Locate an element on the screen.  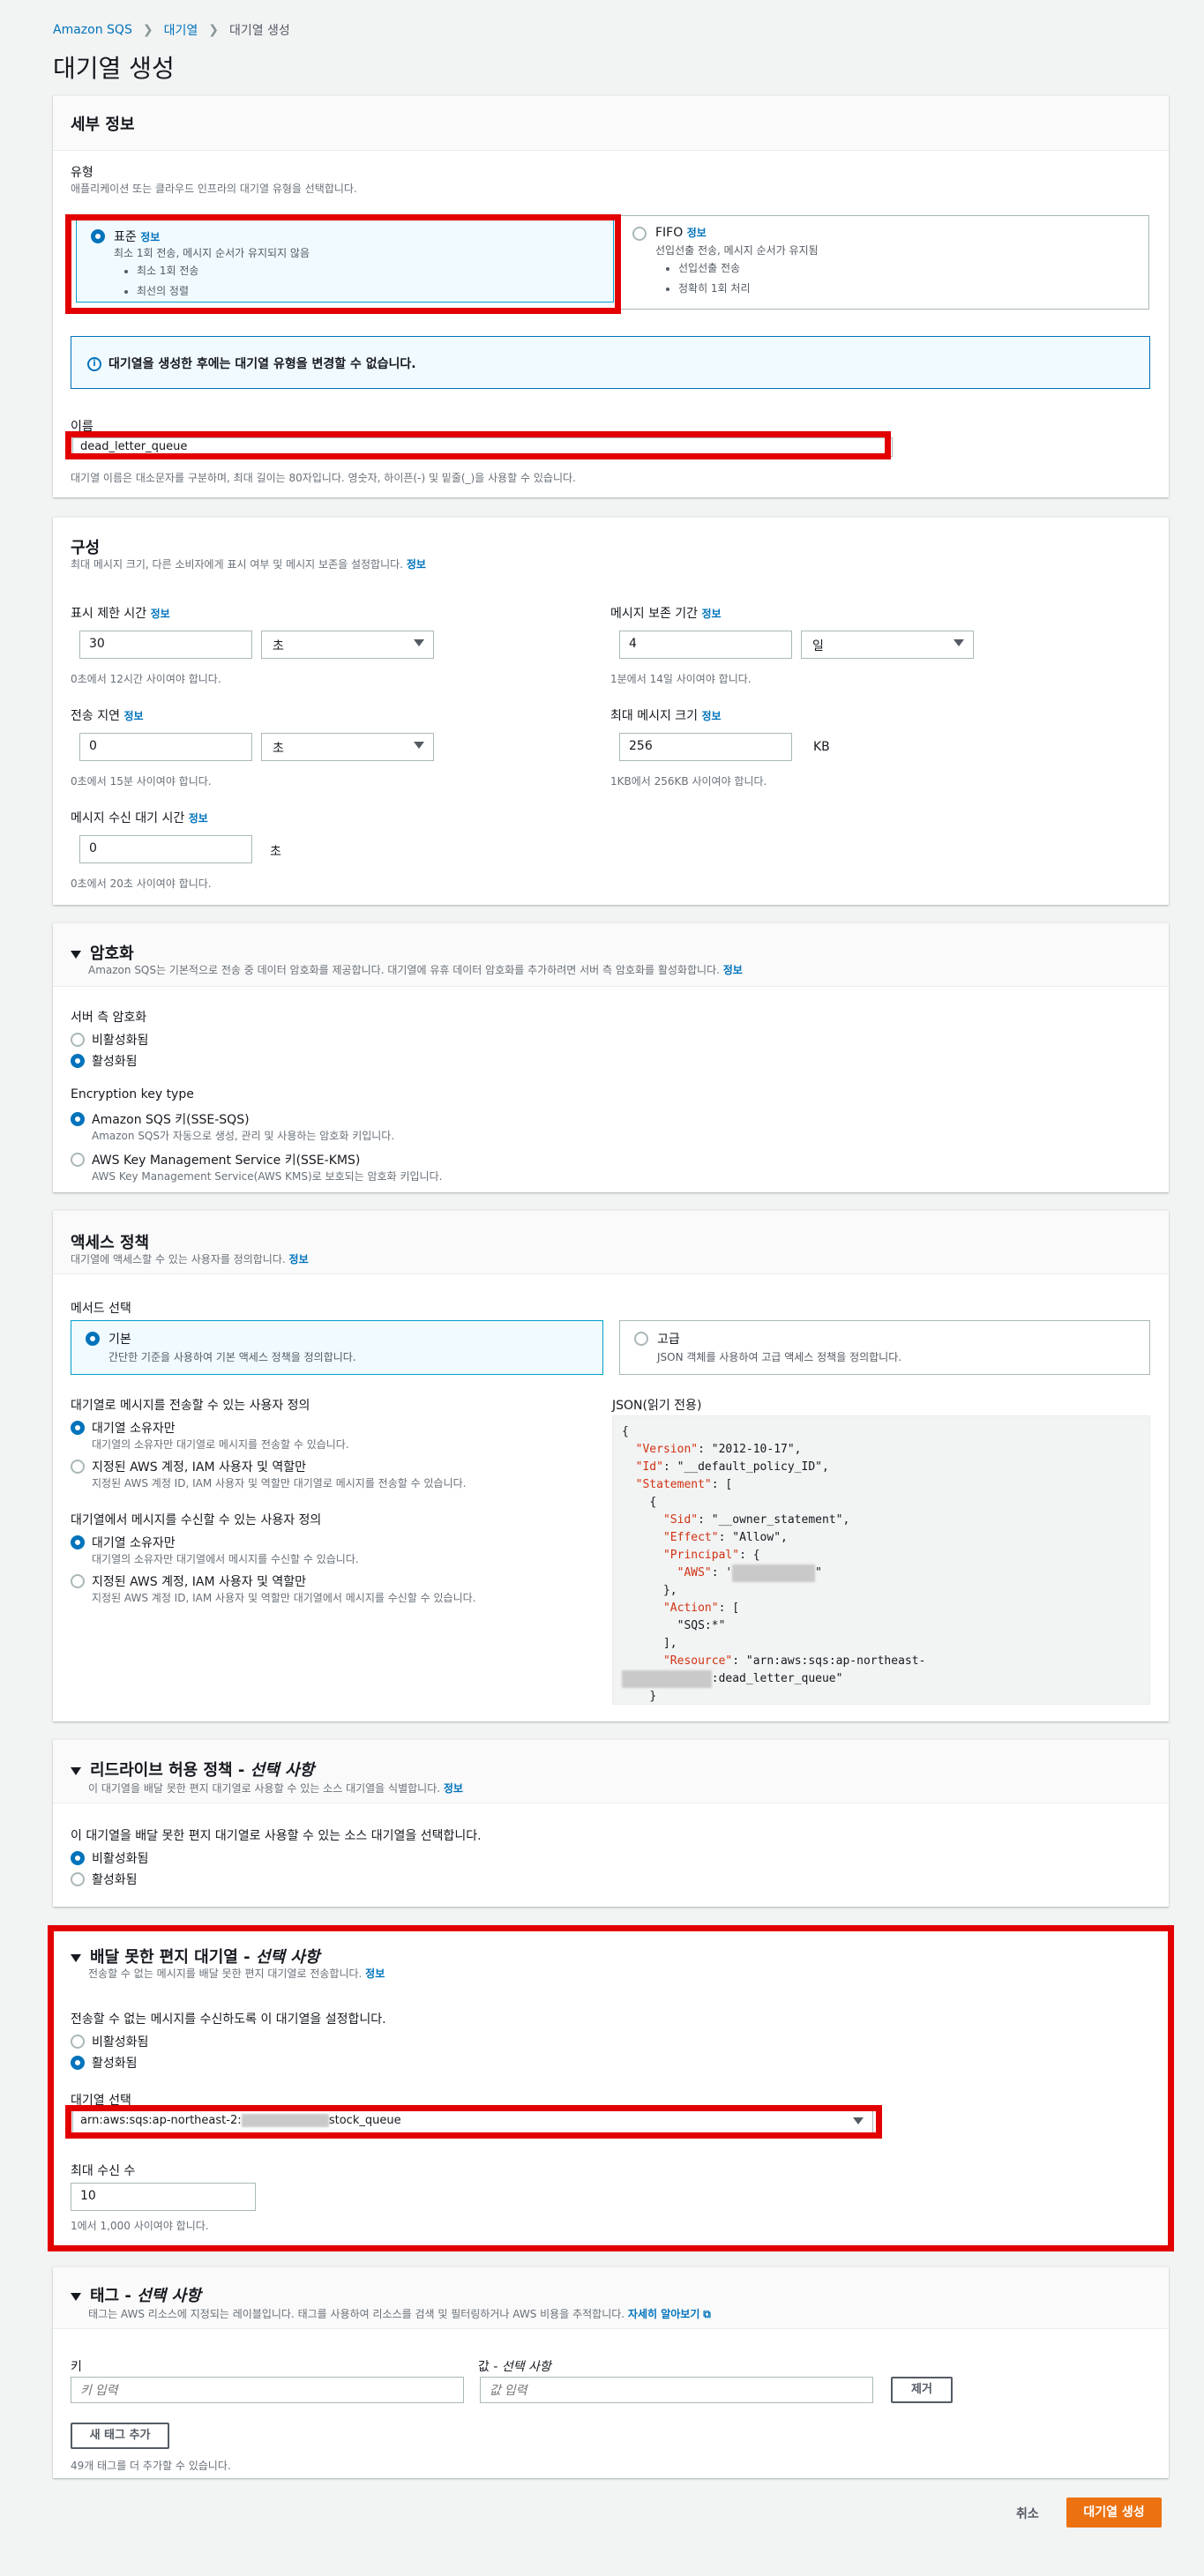
redrive-allow-title: 리드라이브 허용 정책 - 선택 사항 is located at coordinates (192, 1769).